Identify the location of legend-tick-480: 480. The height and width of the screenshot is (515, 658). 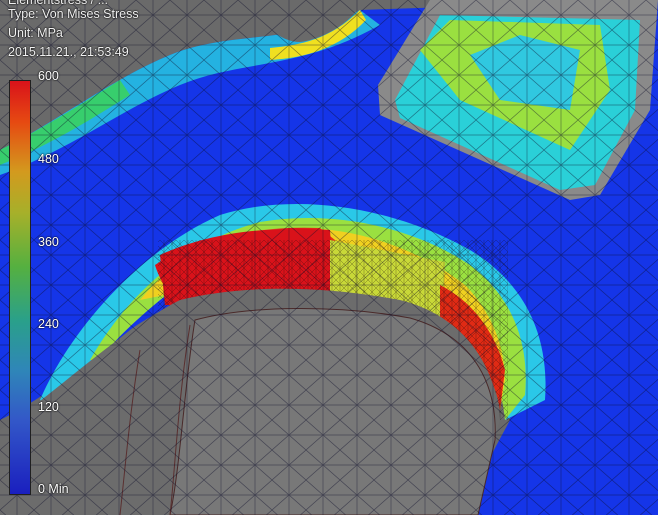
(48, 159).